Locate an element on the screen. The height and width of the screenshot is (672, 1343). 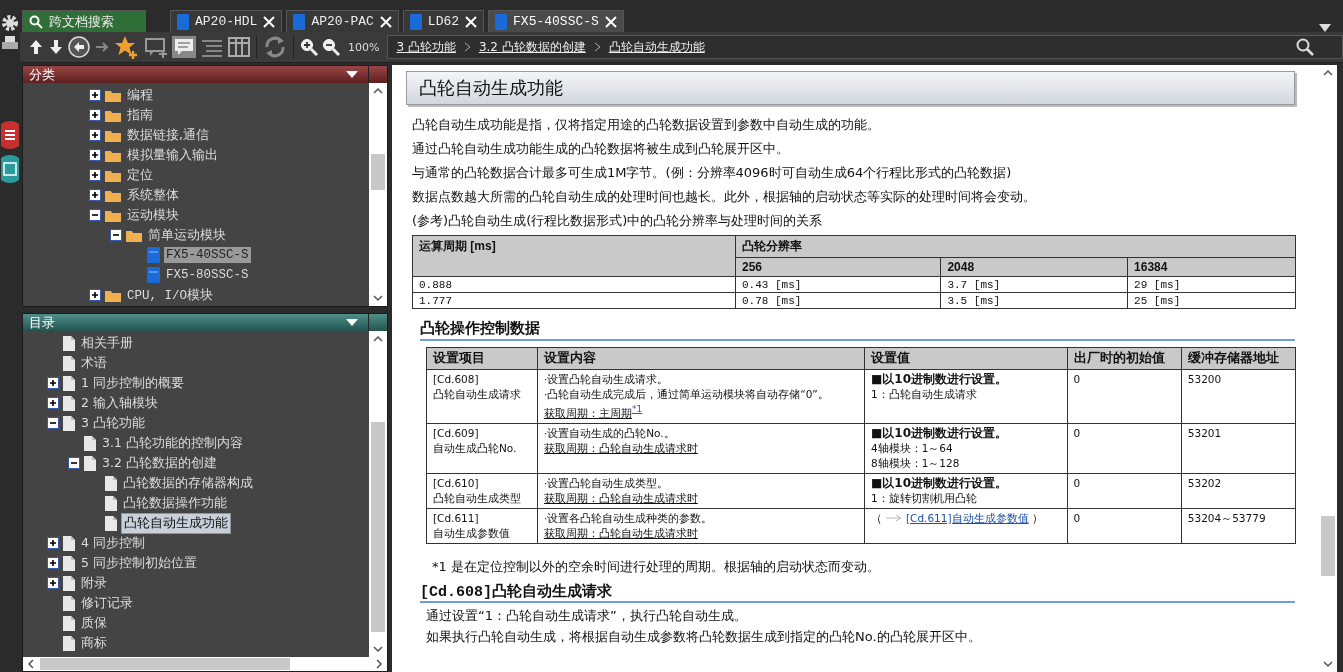
tree-item: 3.1 凸轮功能的控制内容 is located at coordinates (172, 443).